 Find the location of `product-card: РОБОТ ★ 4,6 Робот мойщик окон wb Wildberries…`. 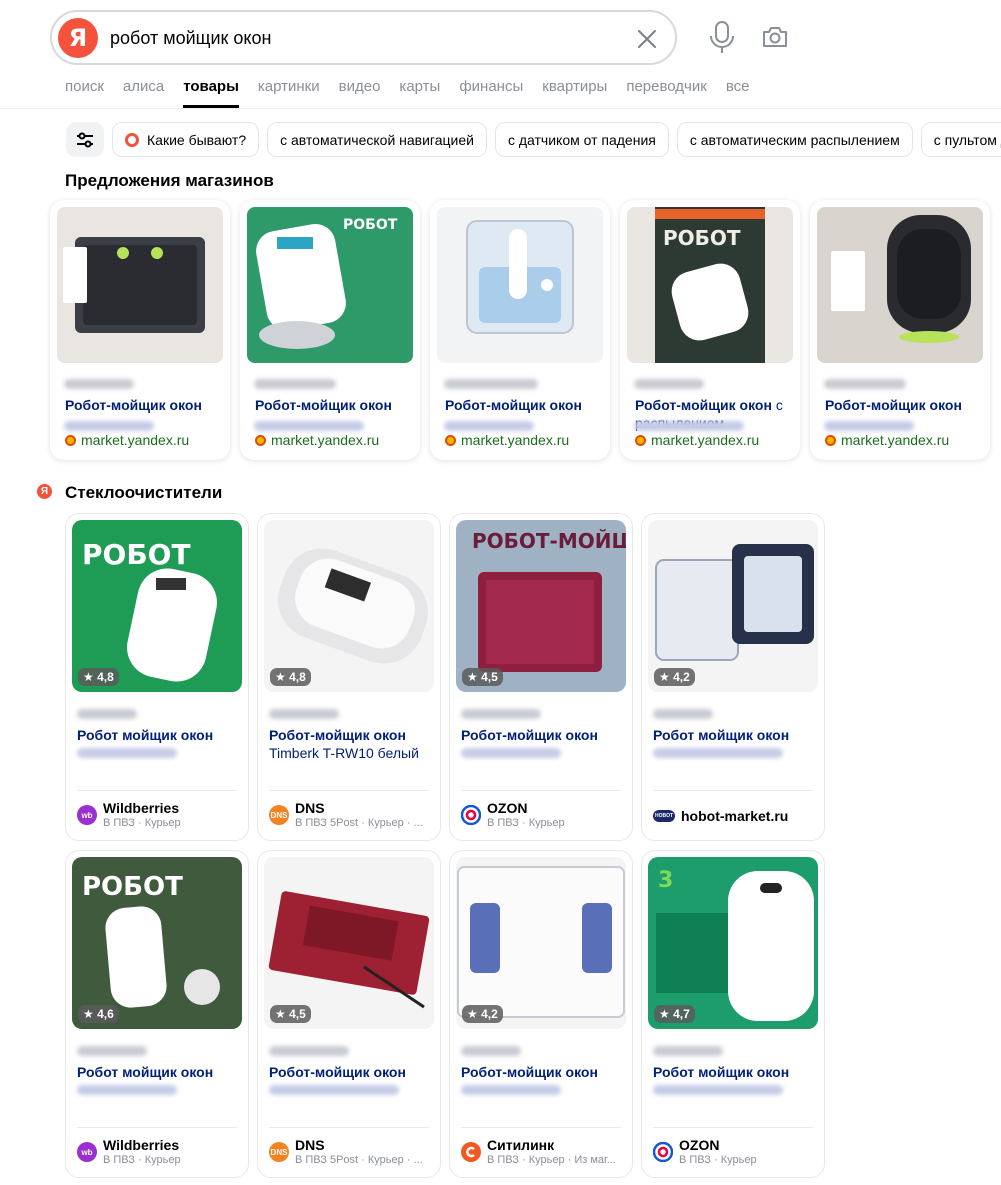

product-card: РОБОТ ★ 4,6 Робот мойщик окон wb Wildberries… is located at coordinates (157, 1014).